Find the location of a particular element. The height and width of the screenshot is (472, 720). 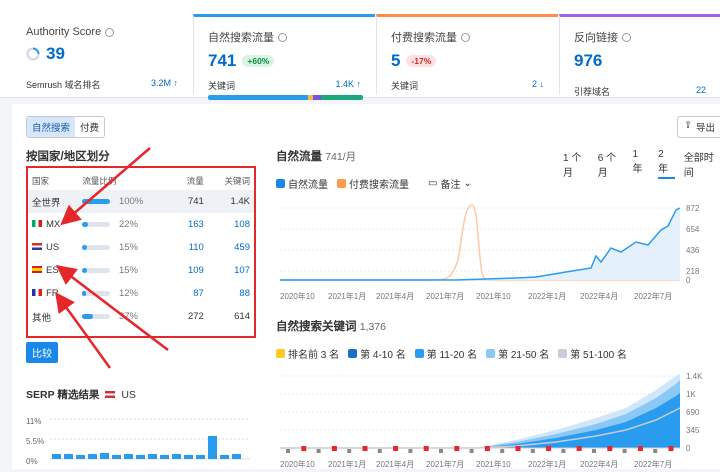

traffic-chart-title: 自然流量 is located at coordinates (299, 157).